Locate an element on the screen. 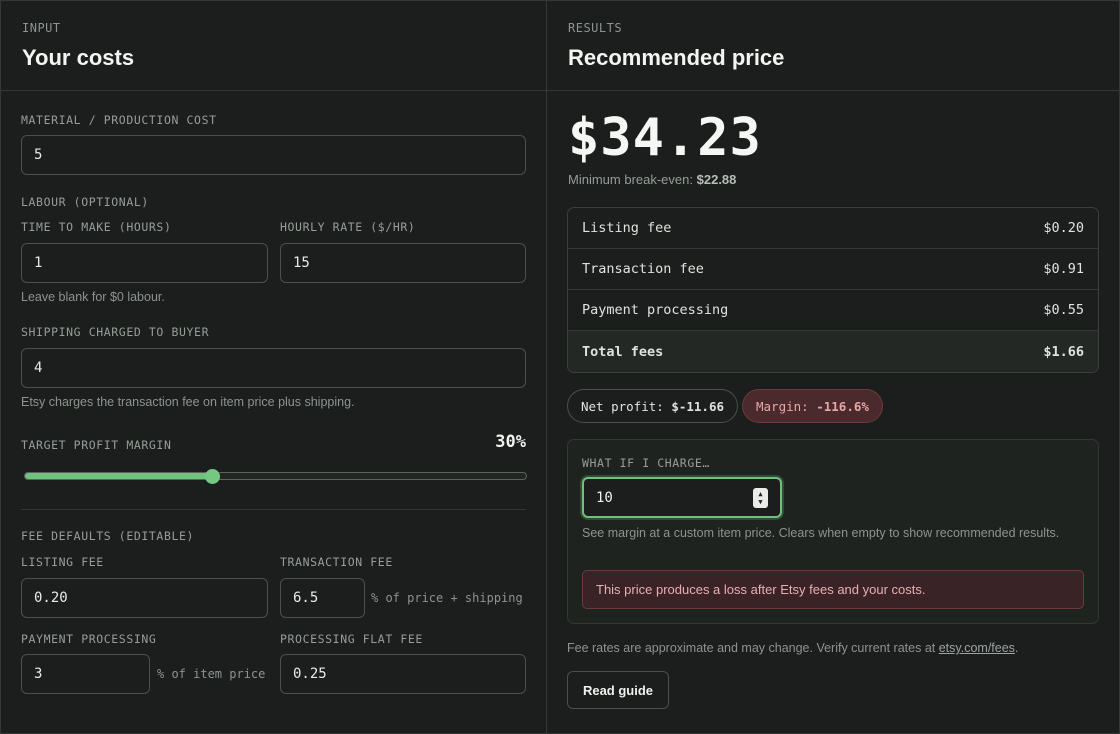  fee-row-label: Payment processing is located at coordinates (655, 310).